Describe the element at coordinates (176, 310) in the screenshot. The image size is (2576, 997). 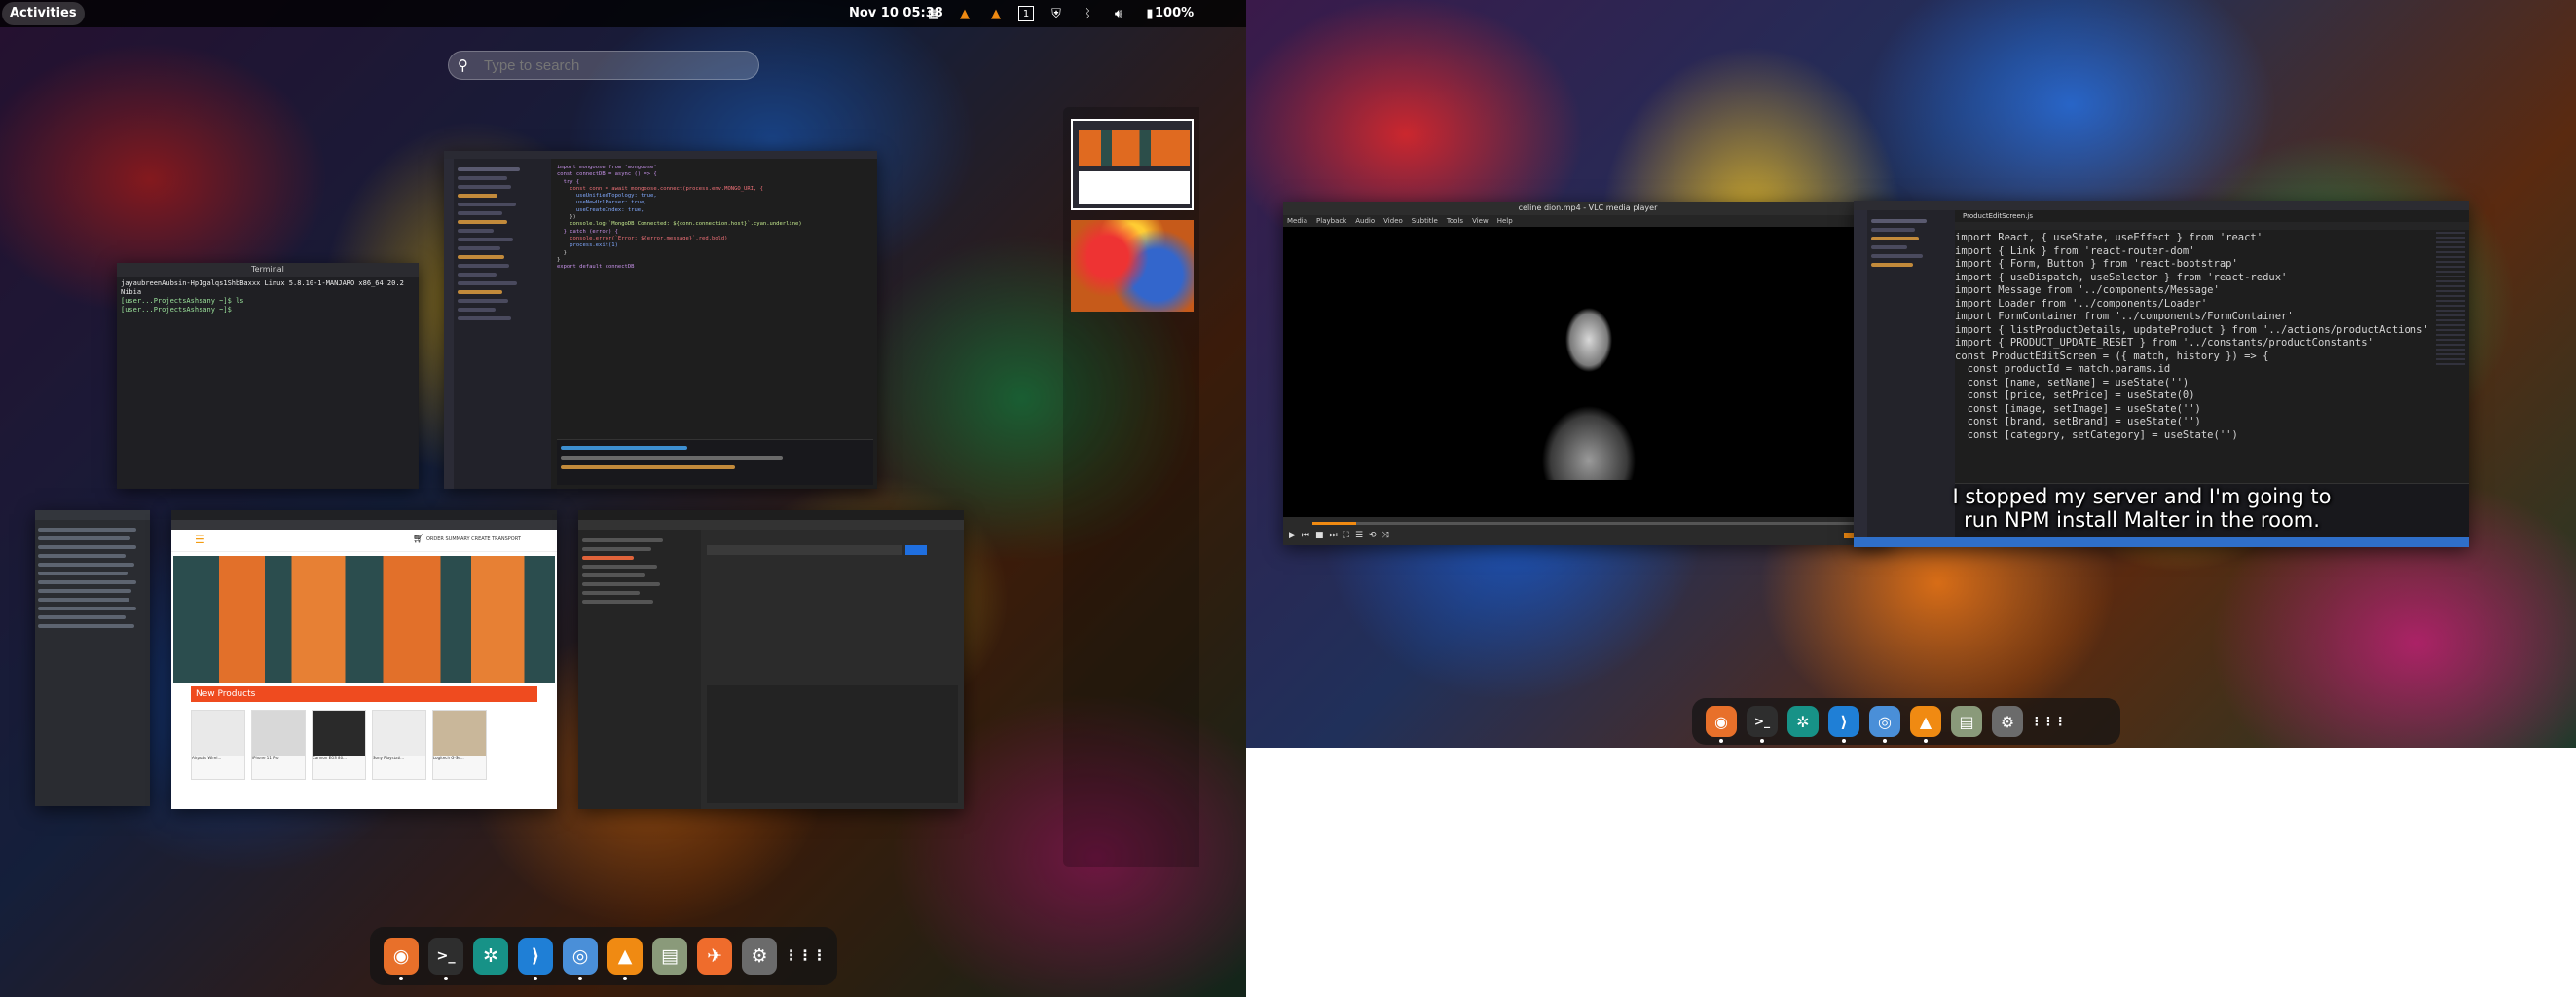
I see `terminal-line: [user...ProjectsAshsany ~]$` at that location.